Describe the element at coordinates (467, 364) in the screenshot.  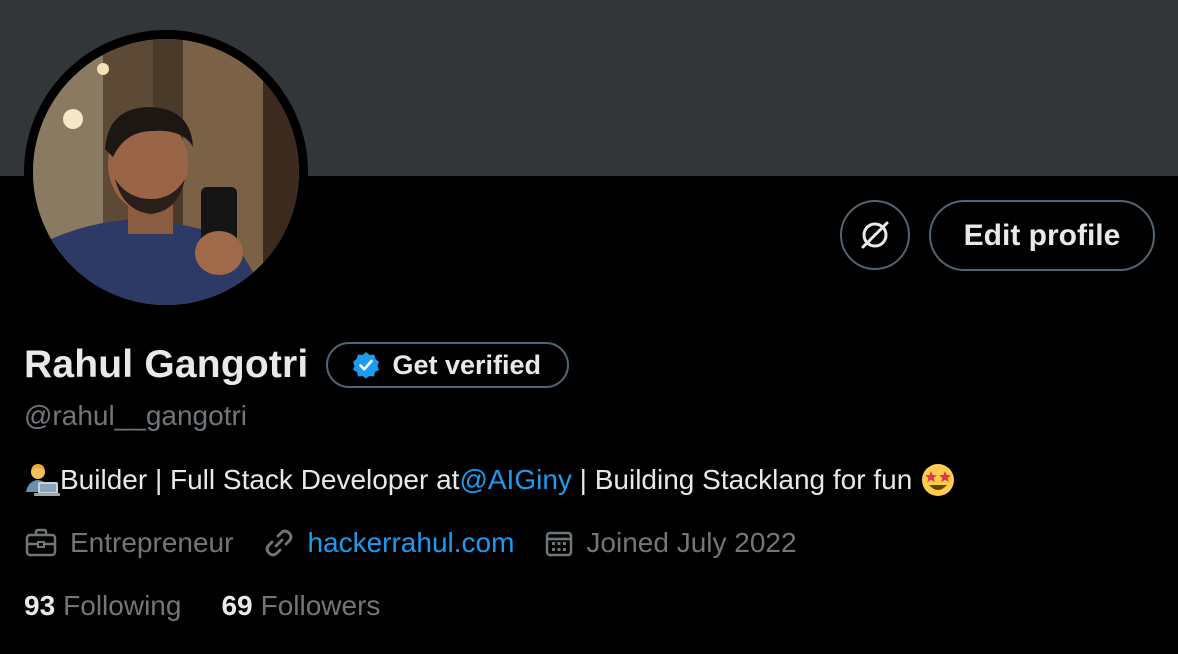
I see `get-verified-label: Get verified` at that location.